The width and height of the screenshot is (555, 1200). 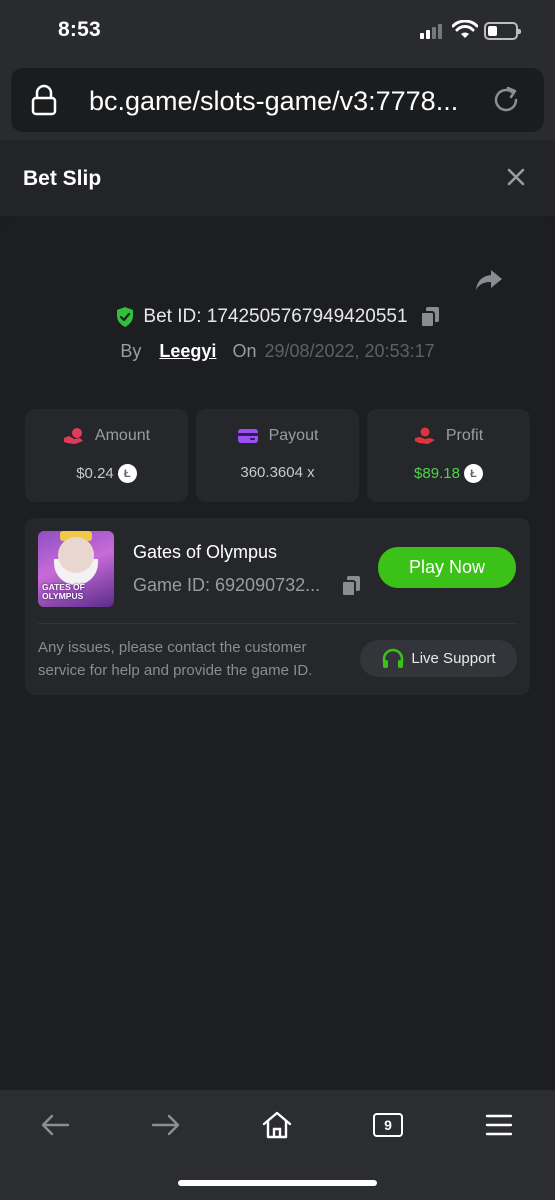 I want to click on home-button, so click(x=277, y=1125).